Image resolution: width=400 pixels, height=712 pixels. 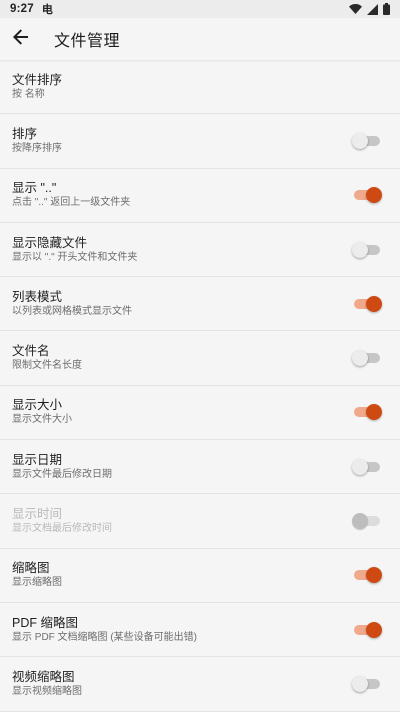 What do you see at coordinates (31, 568) in the screenshot?
I see `setting-title: 缩略图` at bounding box center [31, 568].